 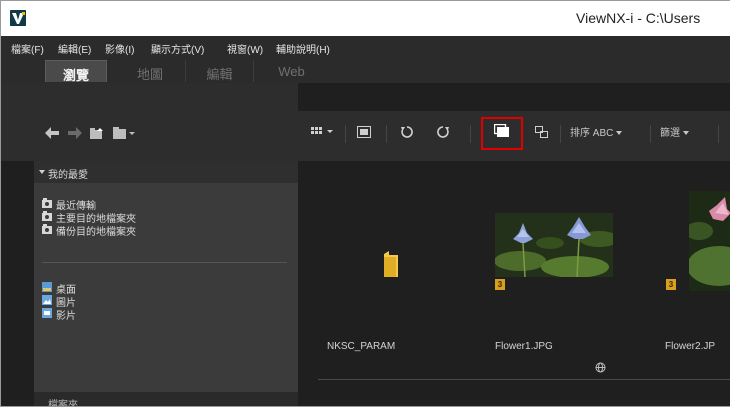 What do you see at coordinates (323, 134) in the screenshot?
I see `grid-view-icon` at bounding box center [323, 134].